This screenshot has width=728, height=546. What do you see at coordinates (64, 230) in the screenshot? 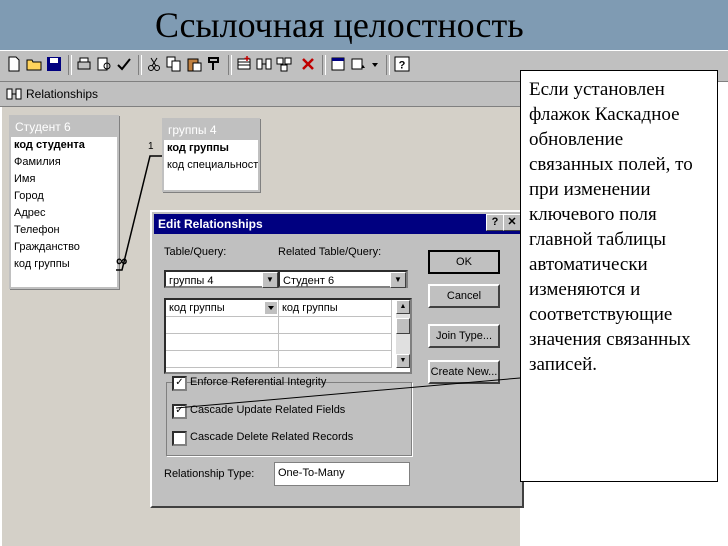
I see `field-phone: Телефон` at bounding box center [64, 230].